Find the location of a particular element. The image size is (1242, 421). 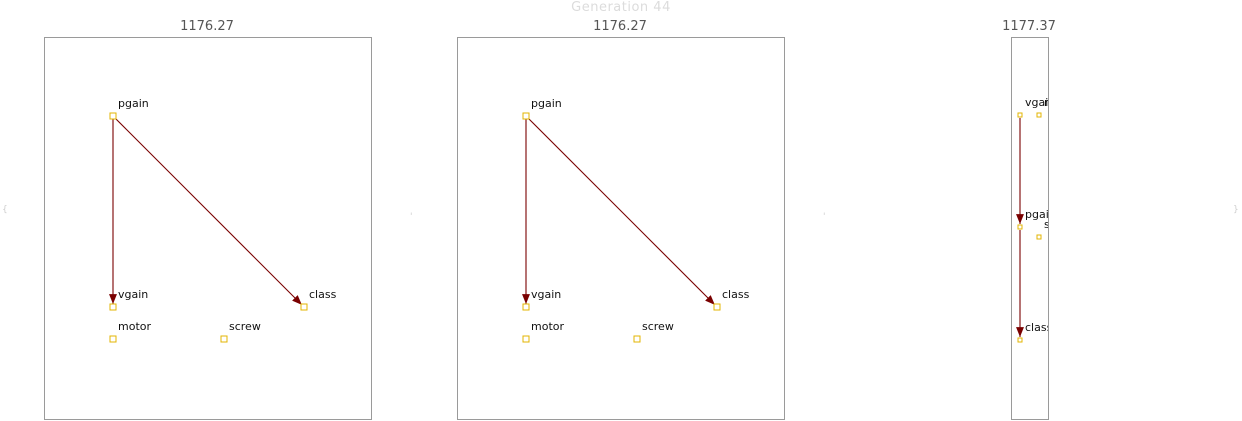

generation-title: Generation 44 is located at coordinates (621, 7).